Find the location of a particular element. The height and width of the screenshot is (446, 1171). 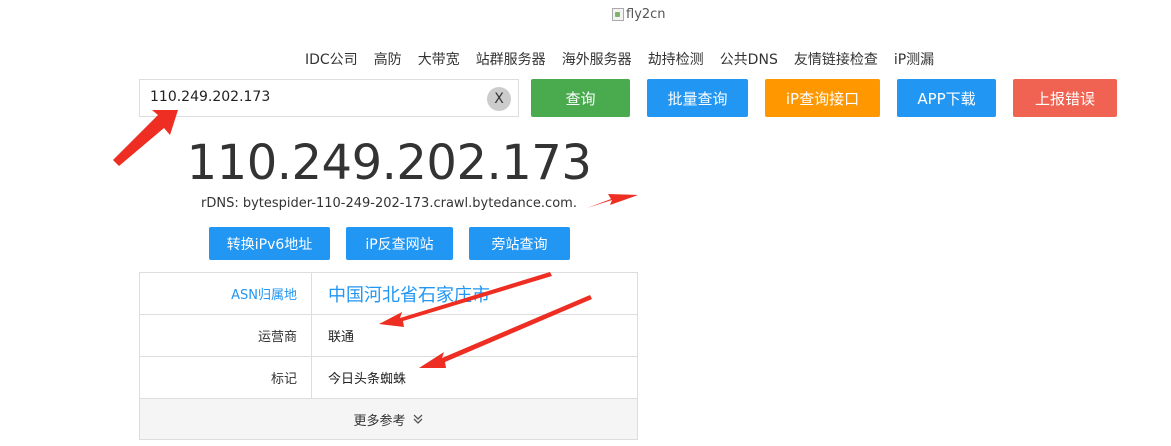

batch-query-button: 批量查询 is located at coordinates (697, 98).